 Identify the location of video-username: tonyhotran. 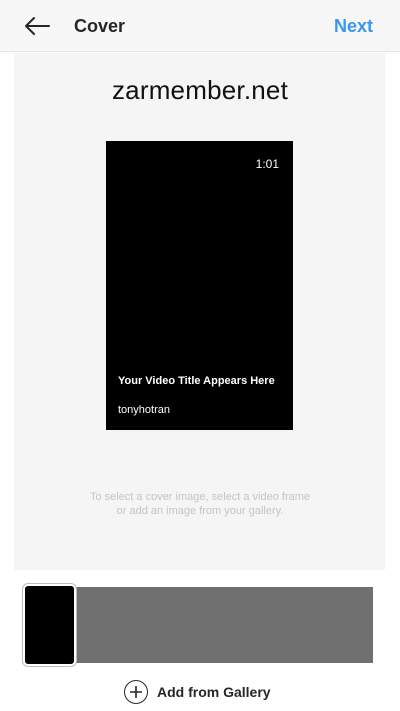
(144, 410).